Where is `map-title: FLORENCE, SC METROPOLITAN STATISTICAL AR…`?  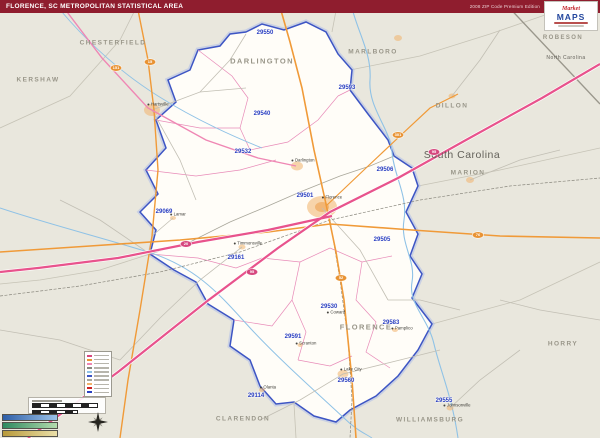 map-title: FLORENCE, SC METROPOLITAN STATISTICAL AR… is located at coordinates (95, 6).